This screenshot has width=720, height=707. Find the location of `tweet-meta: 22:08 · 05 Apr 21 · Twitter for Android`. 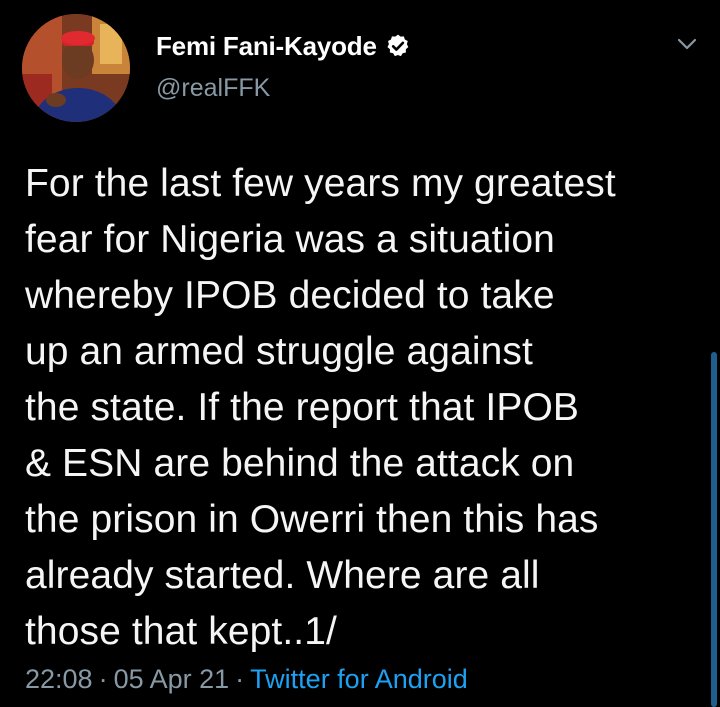

tweet-meta: 22:08 · 05 Apr 21 · Twitter for Android is located at coordinates (246, 679).